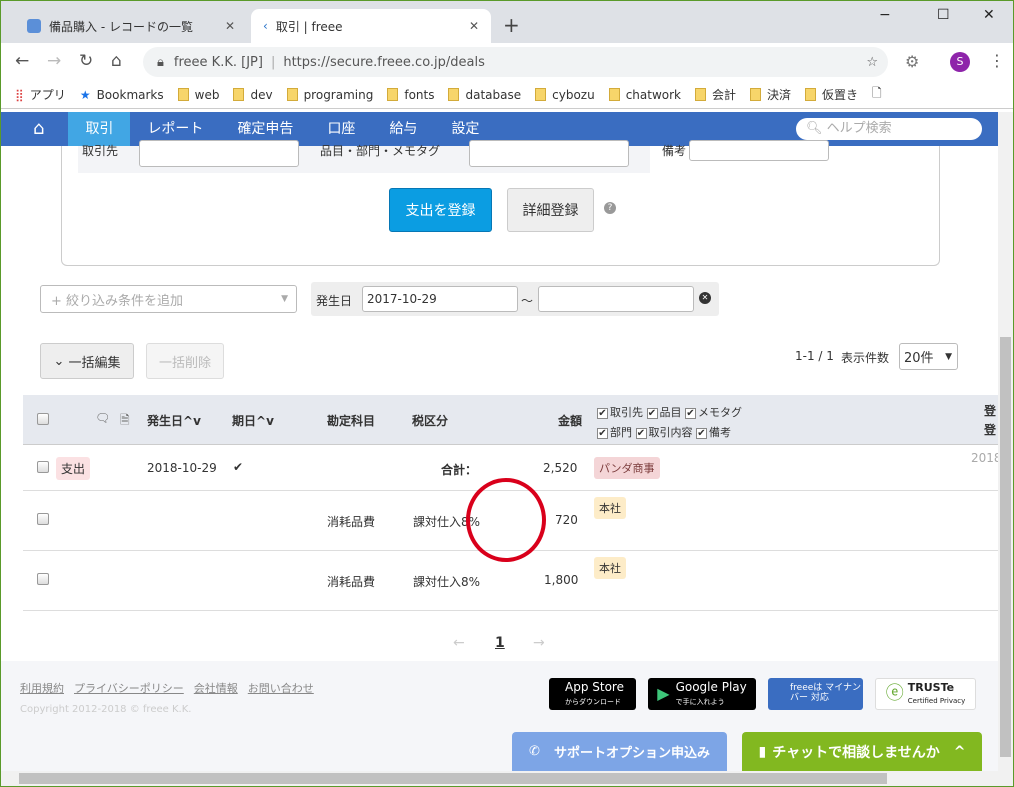 The image size is (1014, 787). I want to click on header-due: 期日^v, so click(253, 420).